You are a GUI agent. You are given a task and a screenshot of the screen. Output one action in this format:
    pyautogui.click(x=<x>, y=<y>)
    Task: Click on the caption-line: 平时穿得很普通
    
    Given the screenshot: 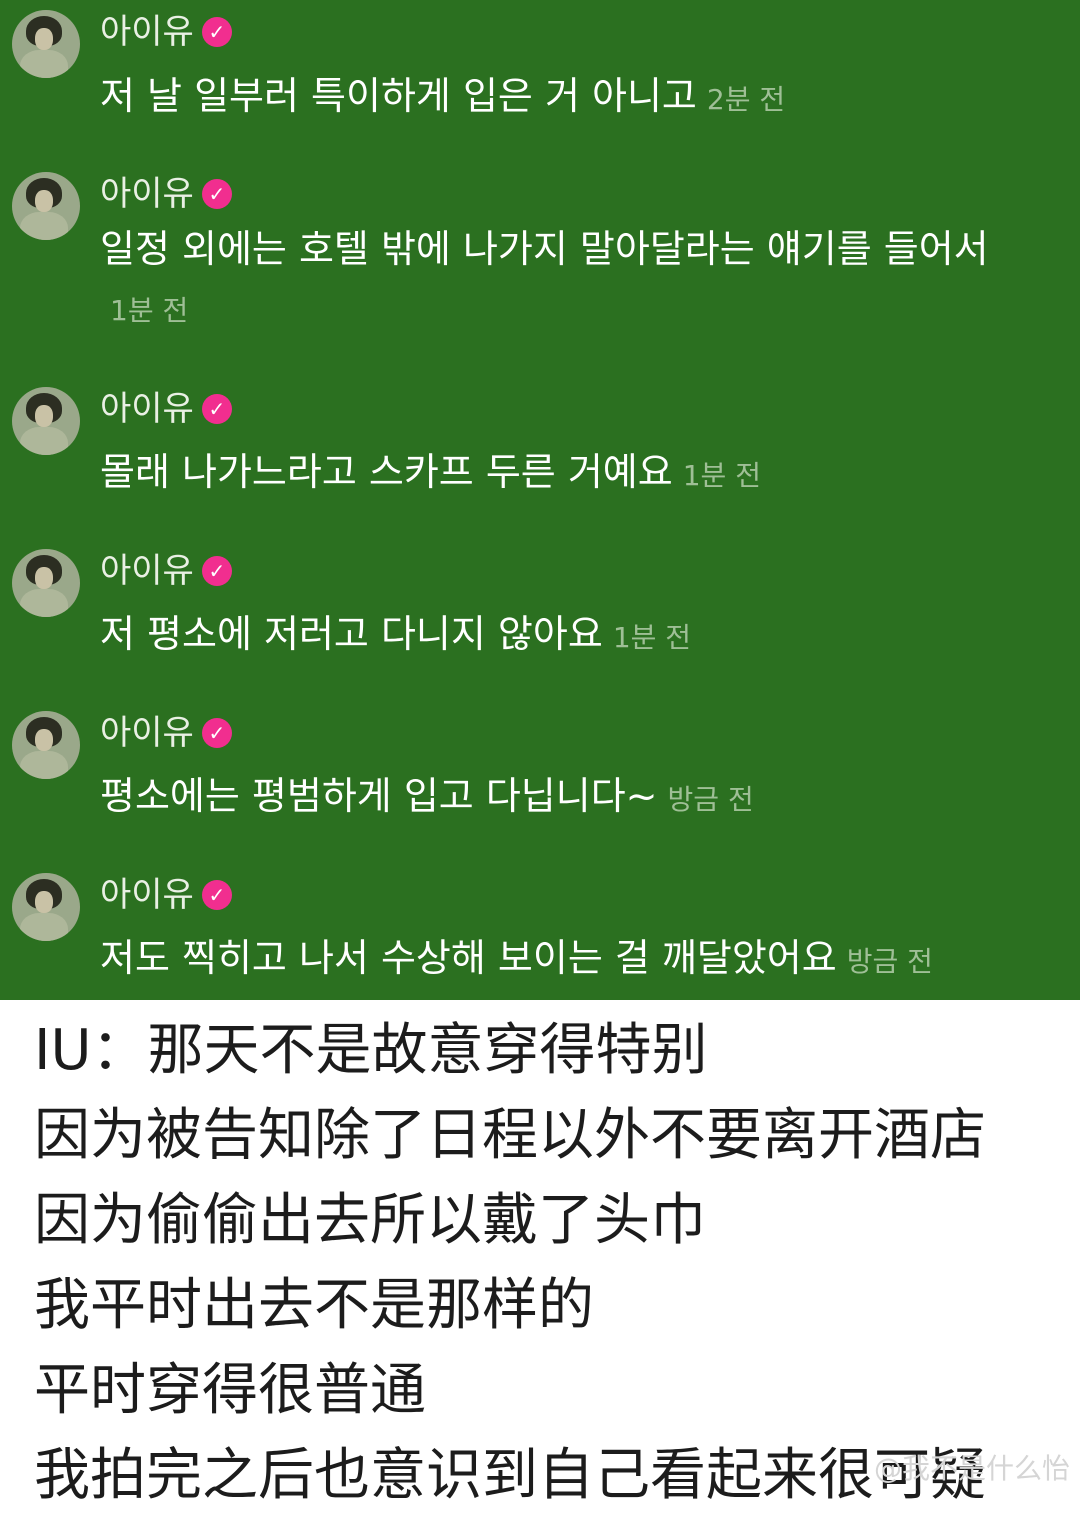 What is the action you would take?
    pyautogui.click(x=230, y=1390)
    